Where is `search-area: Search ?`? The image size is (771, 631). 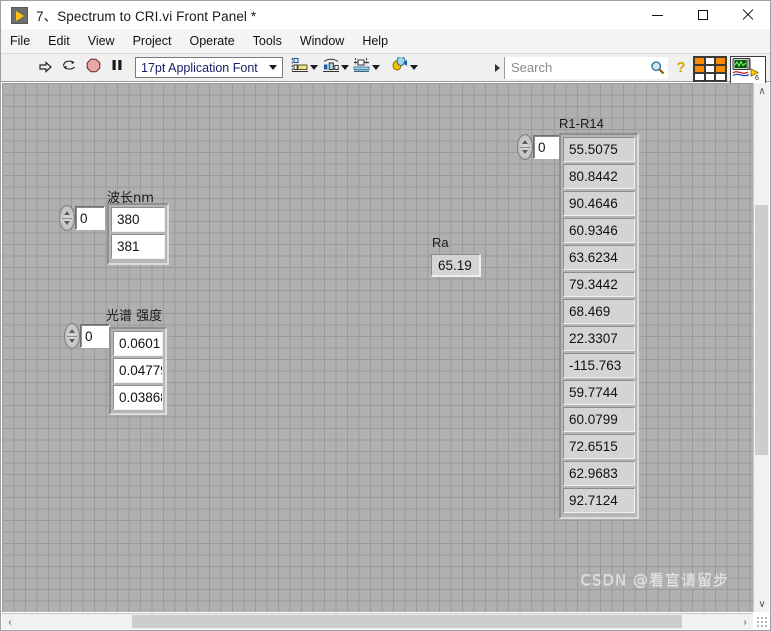 search-area: Search ? is located at coordinates (592, 68).